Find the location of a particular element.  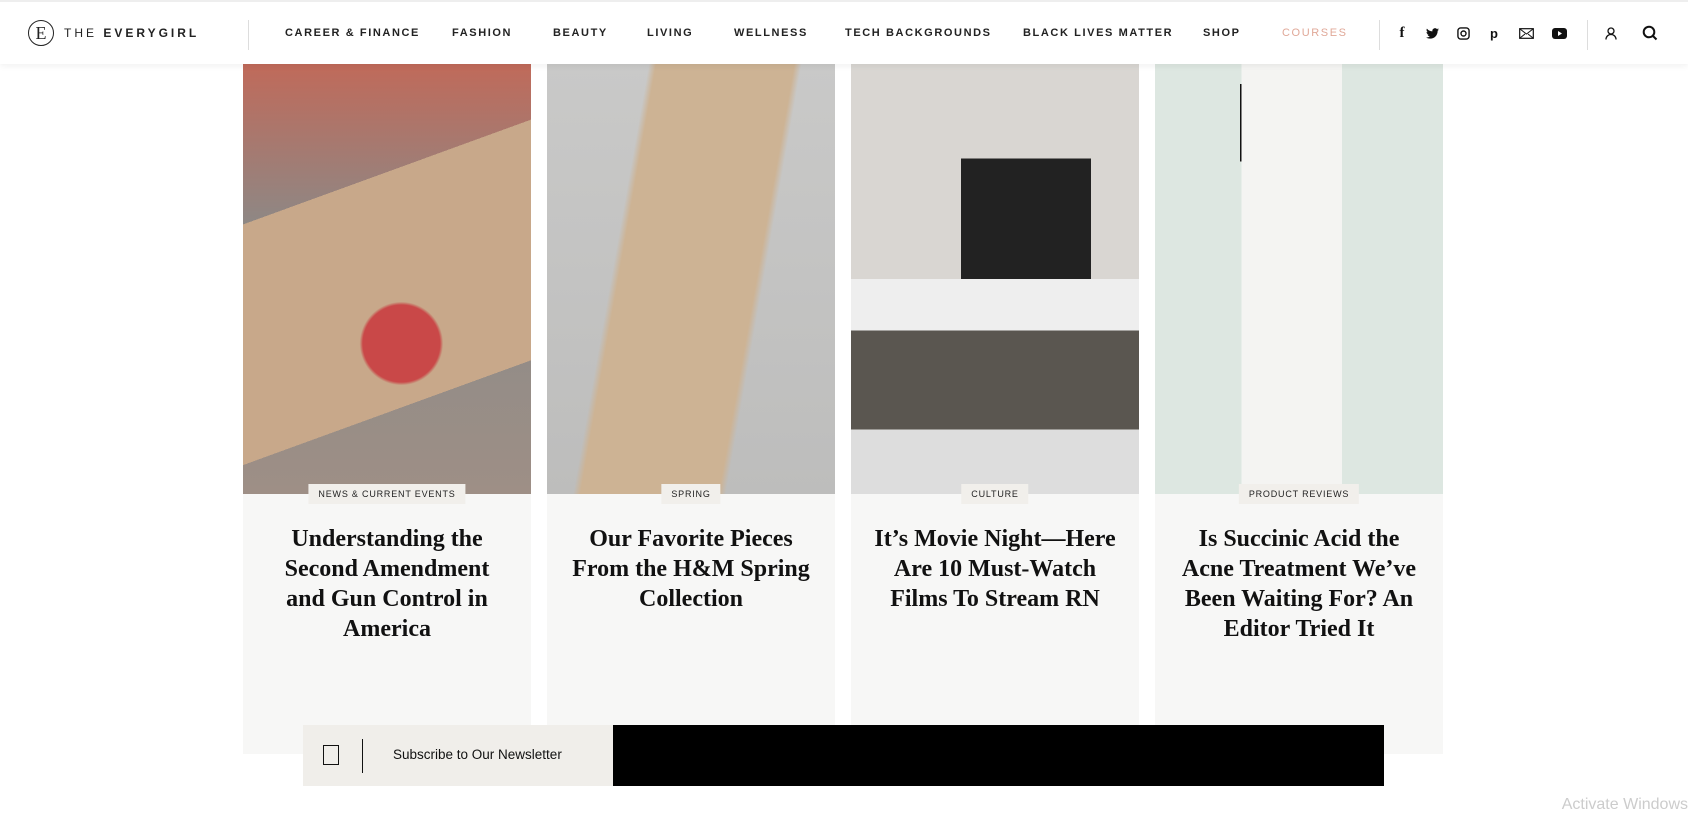

os-watermark: Activate Windows is located at coordinates (1624, 804).